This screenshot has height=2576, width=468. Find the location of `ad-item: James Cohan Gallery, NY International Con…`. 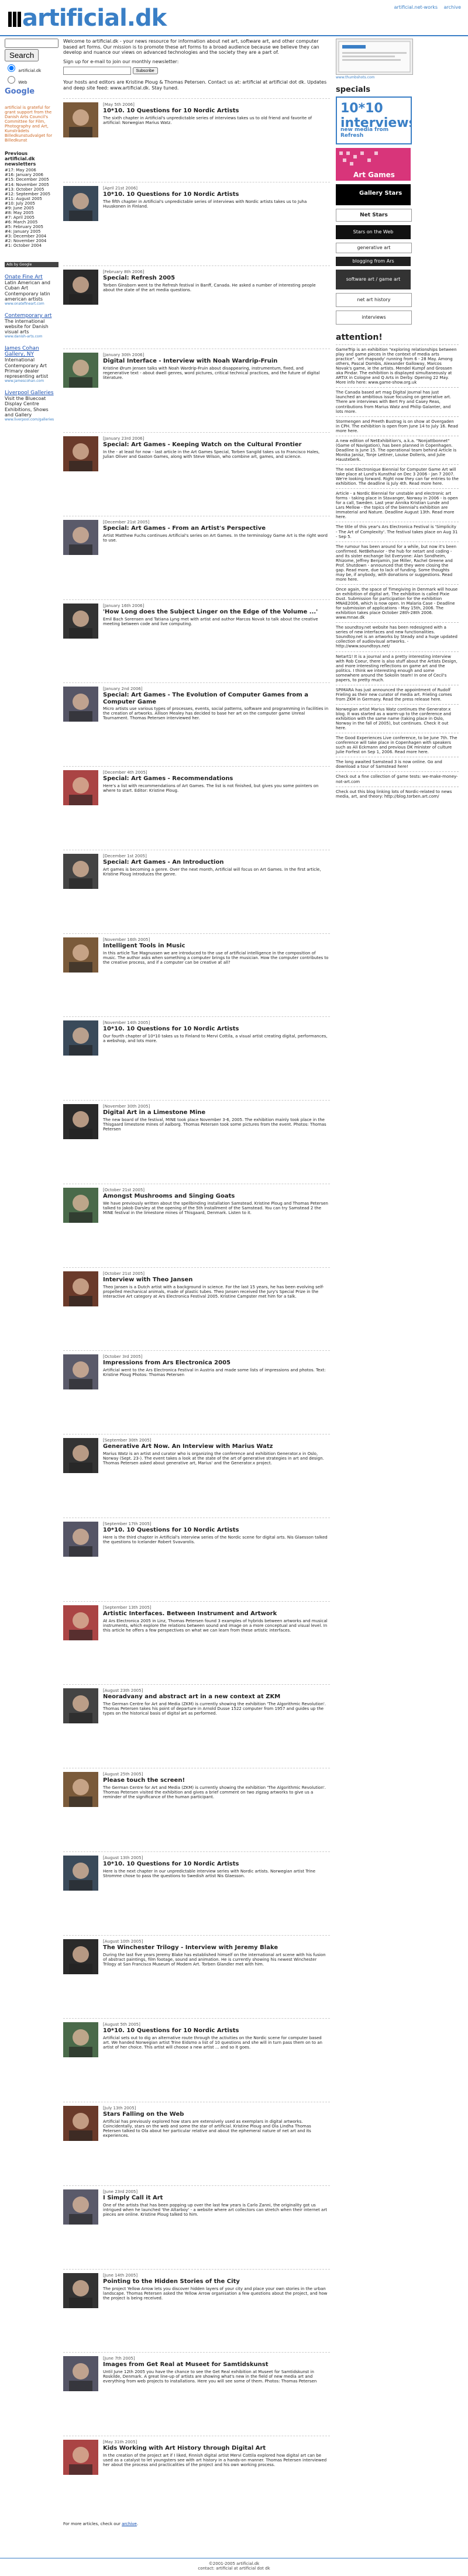

ad-item: James Cohan Gallery, NY International Con… is located at coordinates (31, 364).